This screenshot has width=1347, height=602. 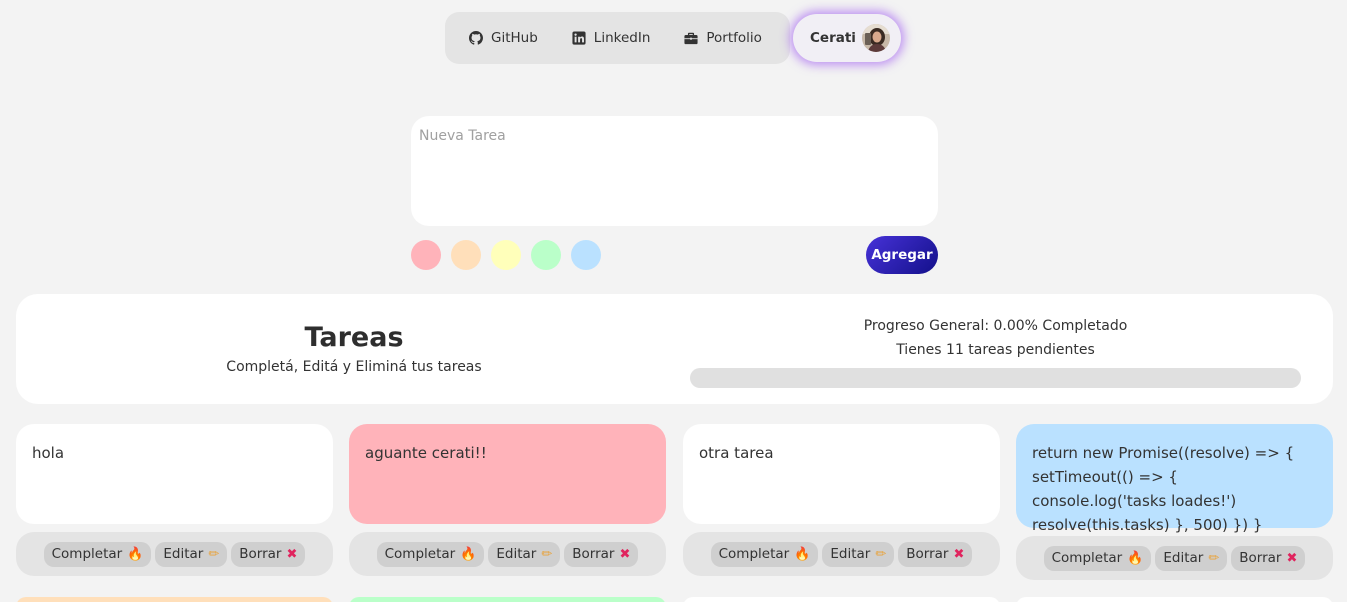 I want to click on page-title: Tareas, so click(x=354, y=337).